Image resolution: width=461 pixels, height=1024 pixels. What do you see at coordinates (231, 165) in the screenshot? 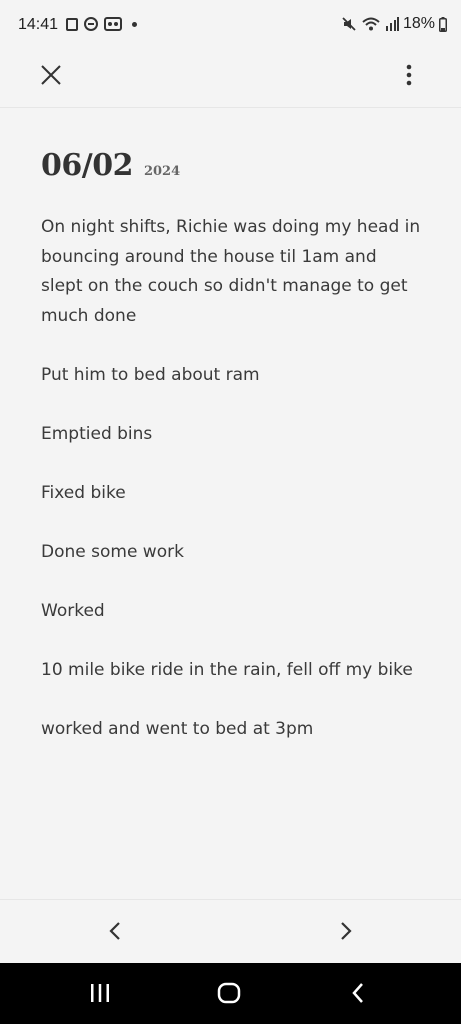
I see `entry-date: 06/02 2024` at bounding box center [231, 165].